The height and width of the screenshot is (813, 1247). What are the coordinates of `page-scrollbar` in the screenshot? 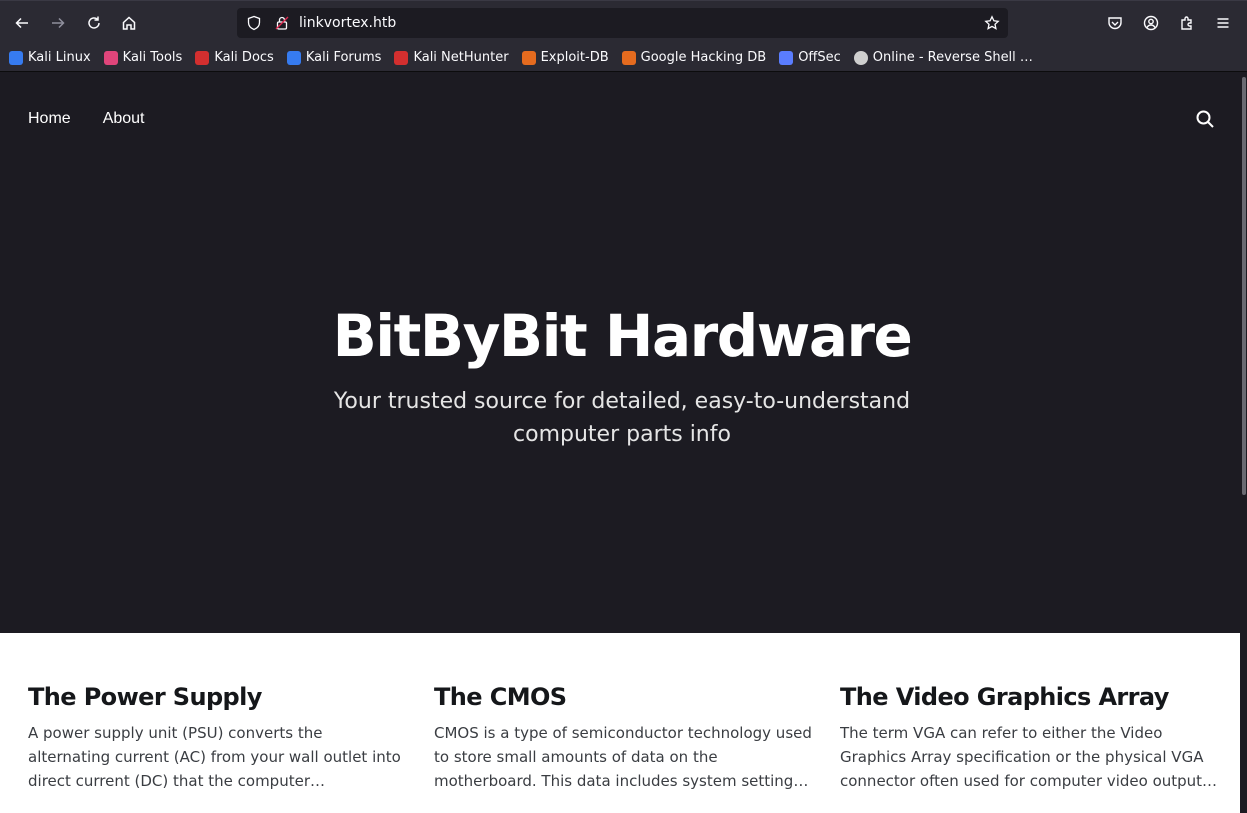 It's located at (1244, 443).